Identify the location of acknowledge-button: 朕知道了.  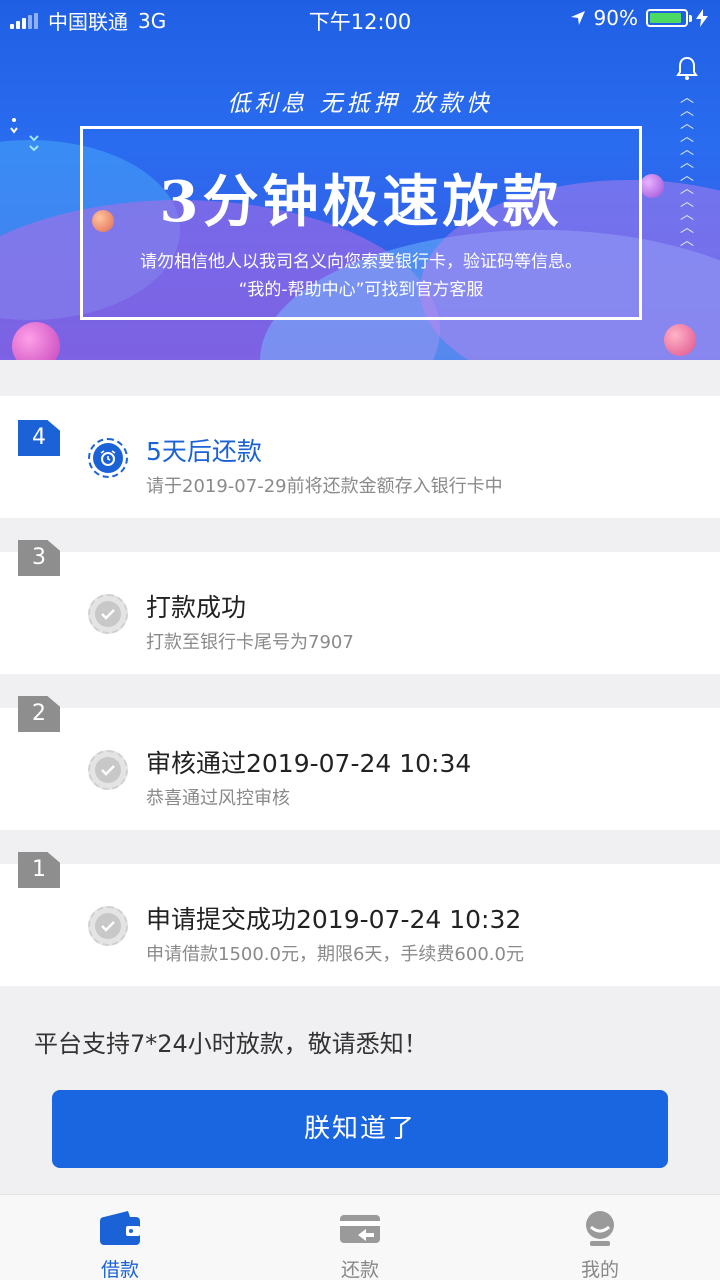
(360, 1129).